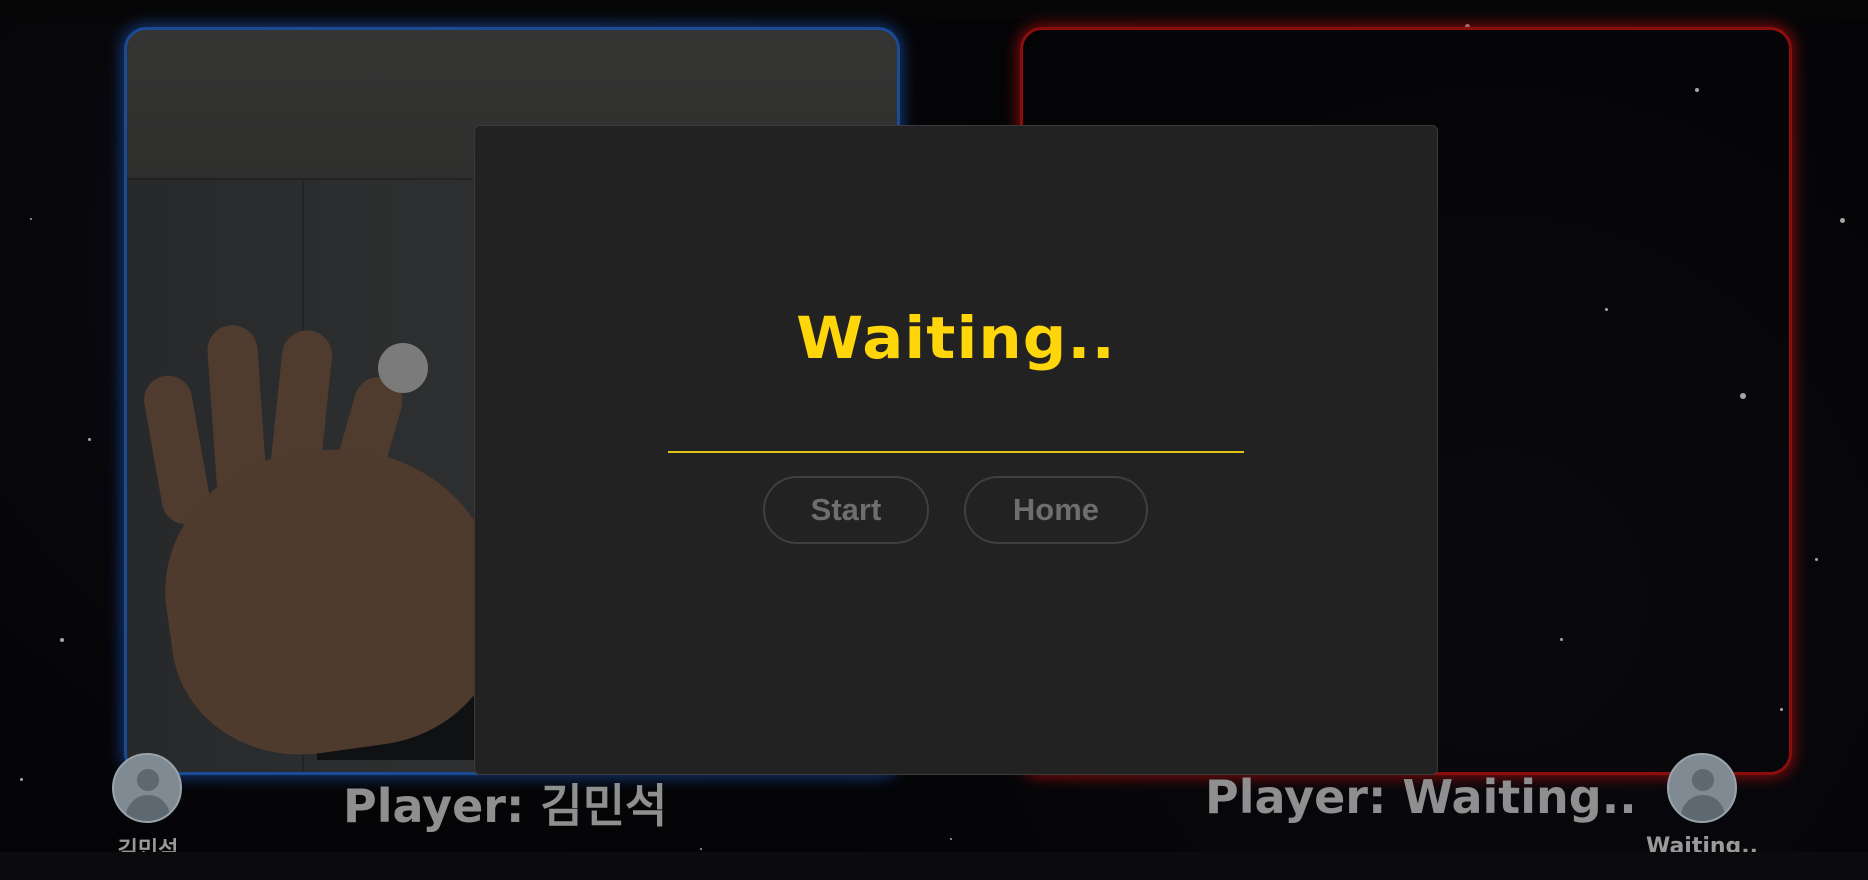 The height and width of the screenshot is (880, 1868). I want to click on waiting-title: Waiting.., so click(956, 338).